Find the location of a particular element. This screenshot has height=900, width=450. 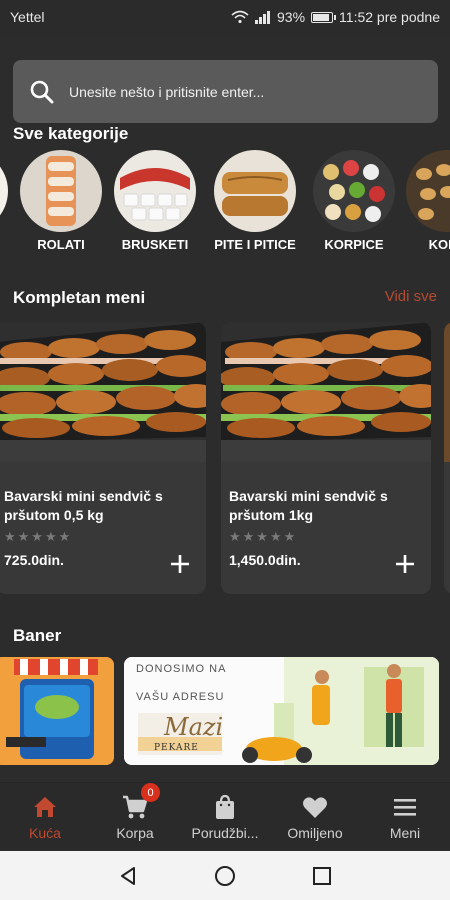

banner-image is located at coordinates (57, 711).